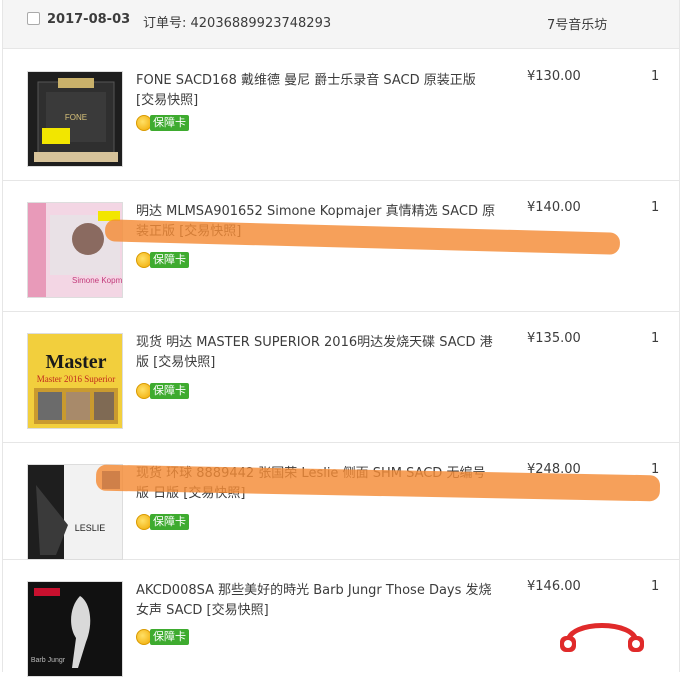  I want to click on cover-art-icon: Simone Kopmajer, so click(75, 250).